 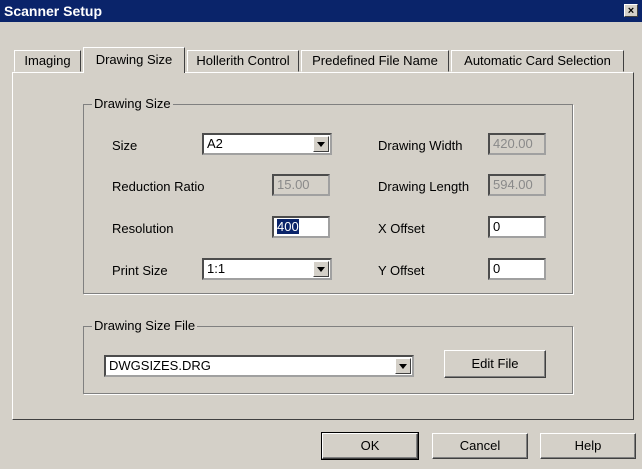 What do you see at coordinates (495, 364) in the screenshot?
I see `edit-file-button: Edit File` at bounding box center [495, 364].